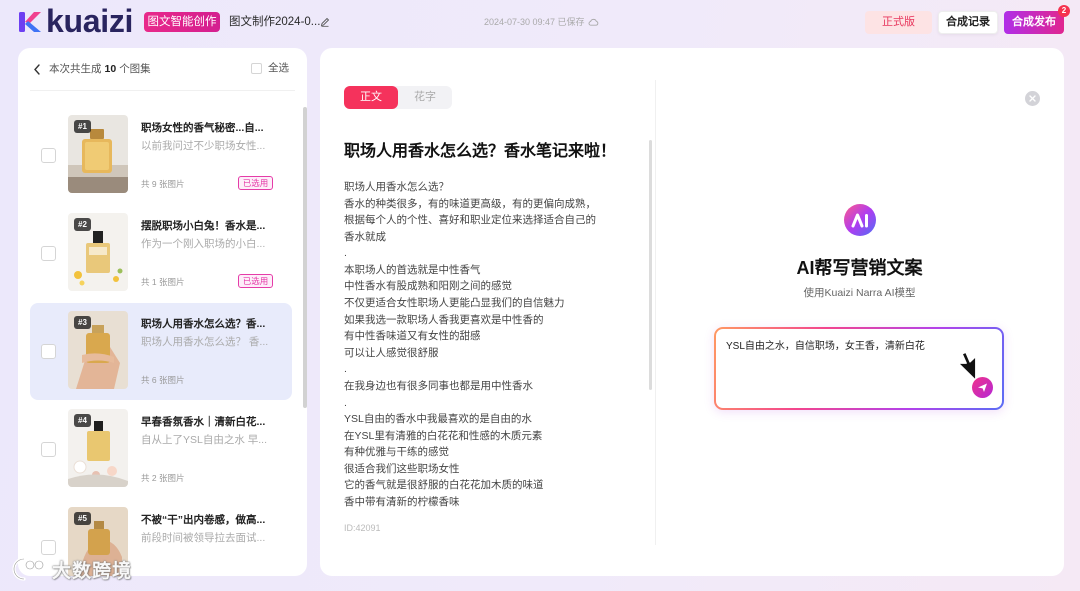 The width and height of the screenshot is (1080, 591). I want to click on gallery-item-index-badge: #4, so click(82, 420).